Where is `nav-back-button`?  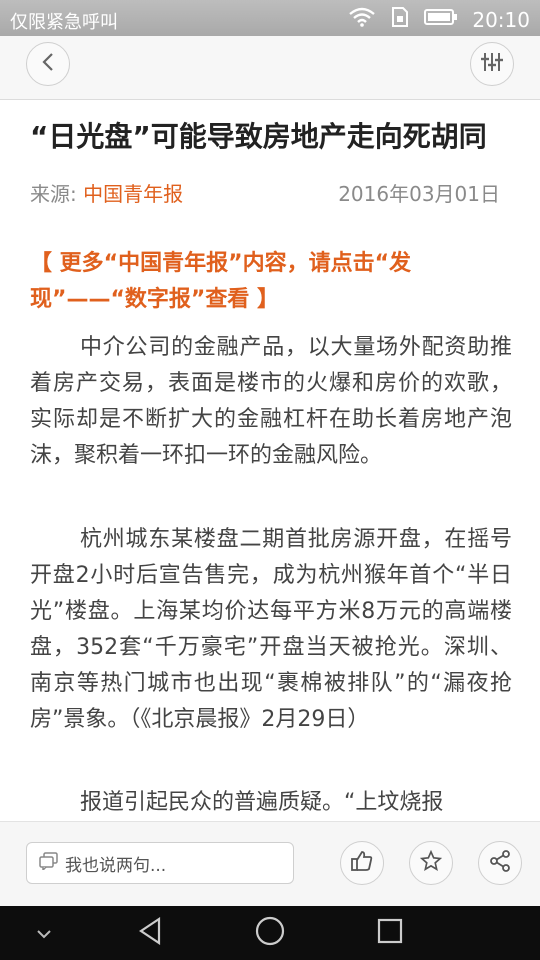 nav-back-button is located at coordinates (150, 933).